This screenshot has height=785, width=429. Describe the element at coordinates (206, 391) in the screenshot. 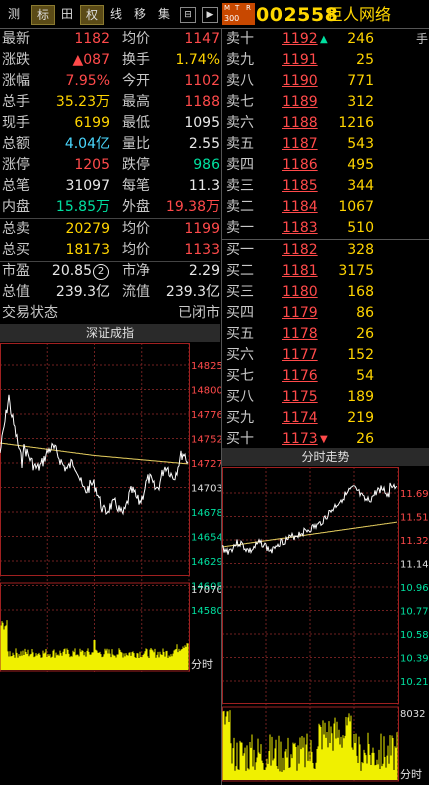

I see `price-tick: 14800` at that location.